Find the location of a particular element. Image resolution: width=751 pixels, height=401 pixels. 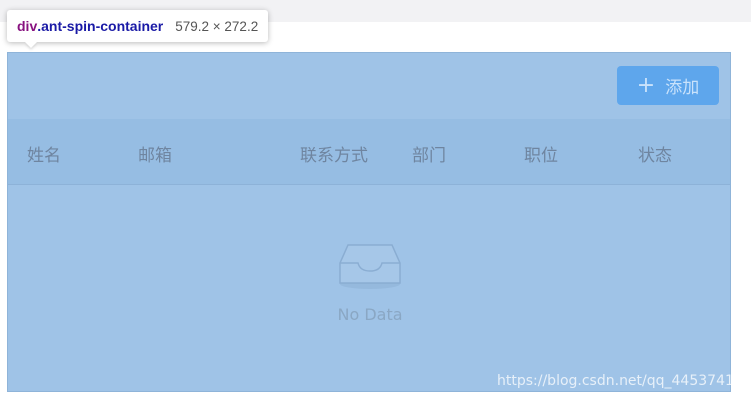

empty-state: No Data is located at coordinates (370, 281).